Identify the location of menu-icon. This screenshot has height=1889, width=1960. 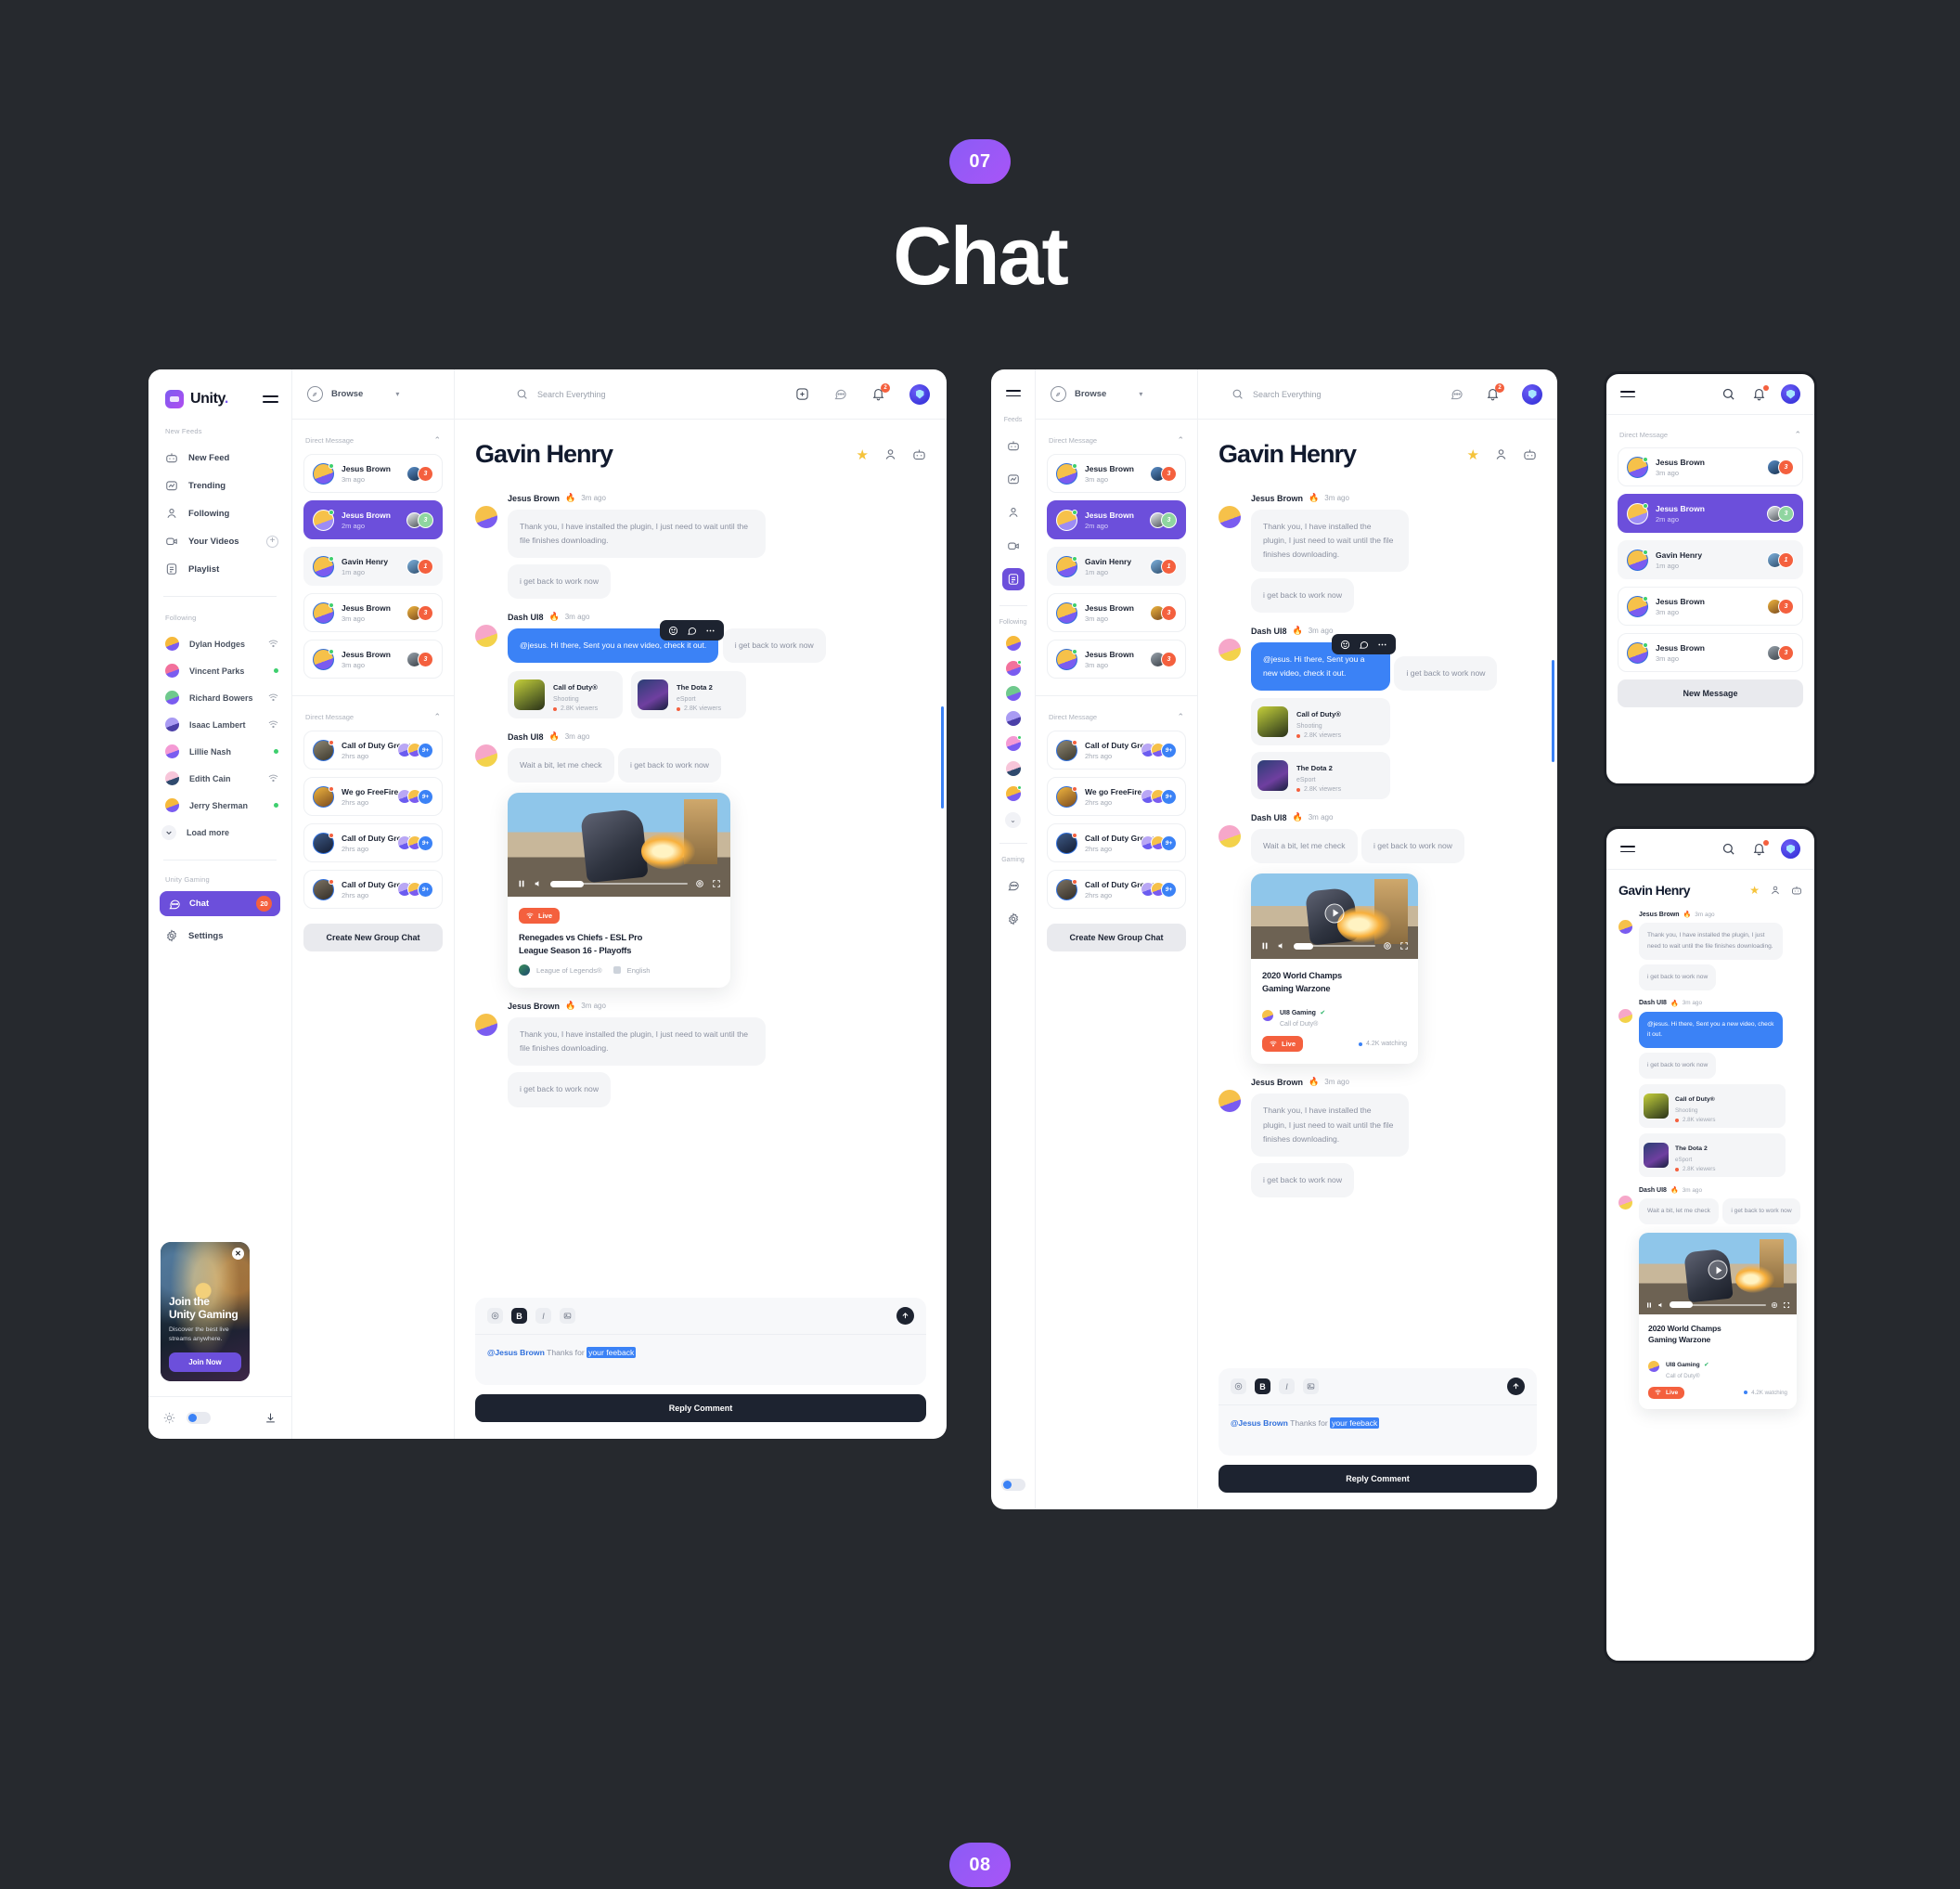
(1013, 393).